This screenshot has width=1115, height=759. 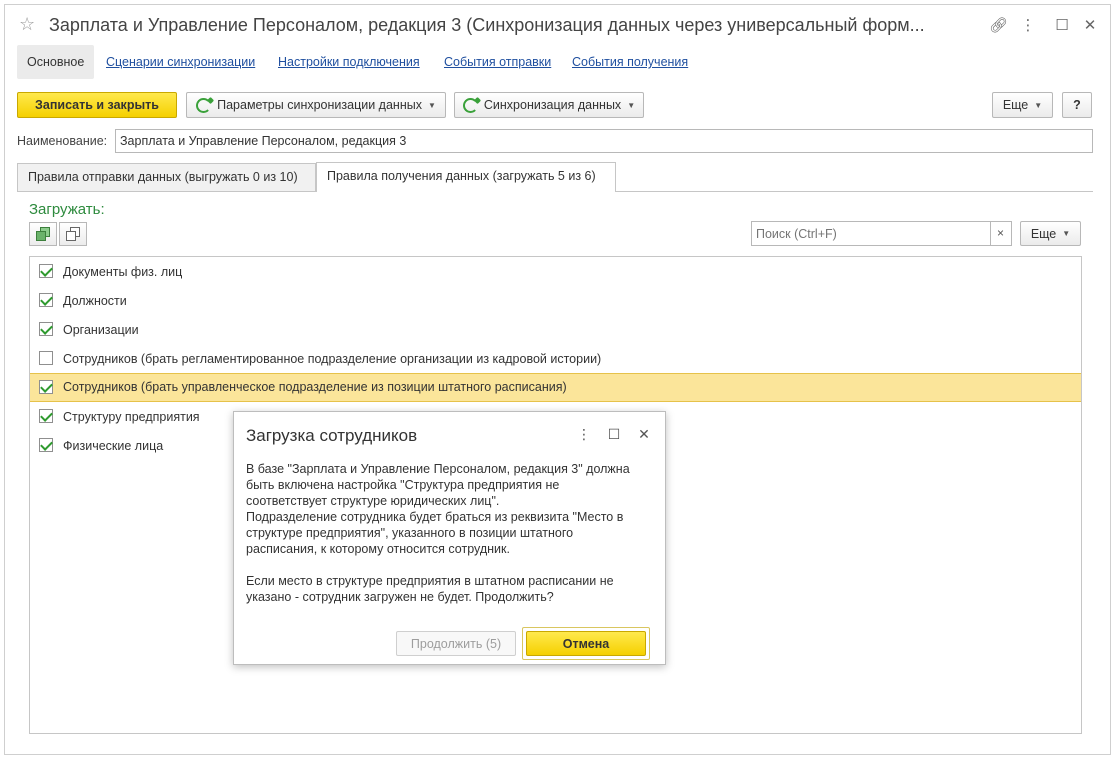 I want to click on more-button: Еще ▼, so click(x=1022, y=105).